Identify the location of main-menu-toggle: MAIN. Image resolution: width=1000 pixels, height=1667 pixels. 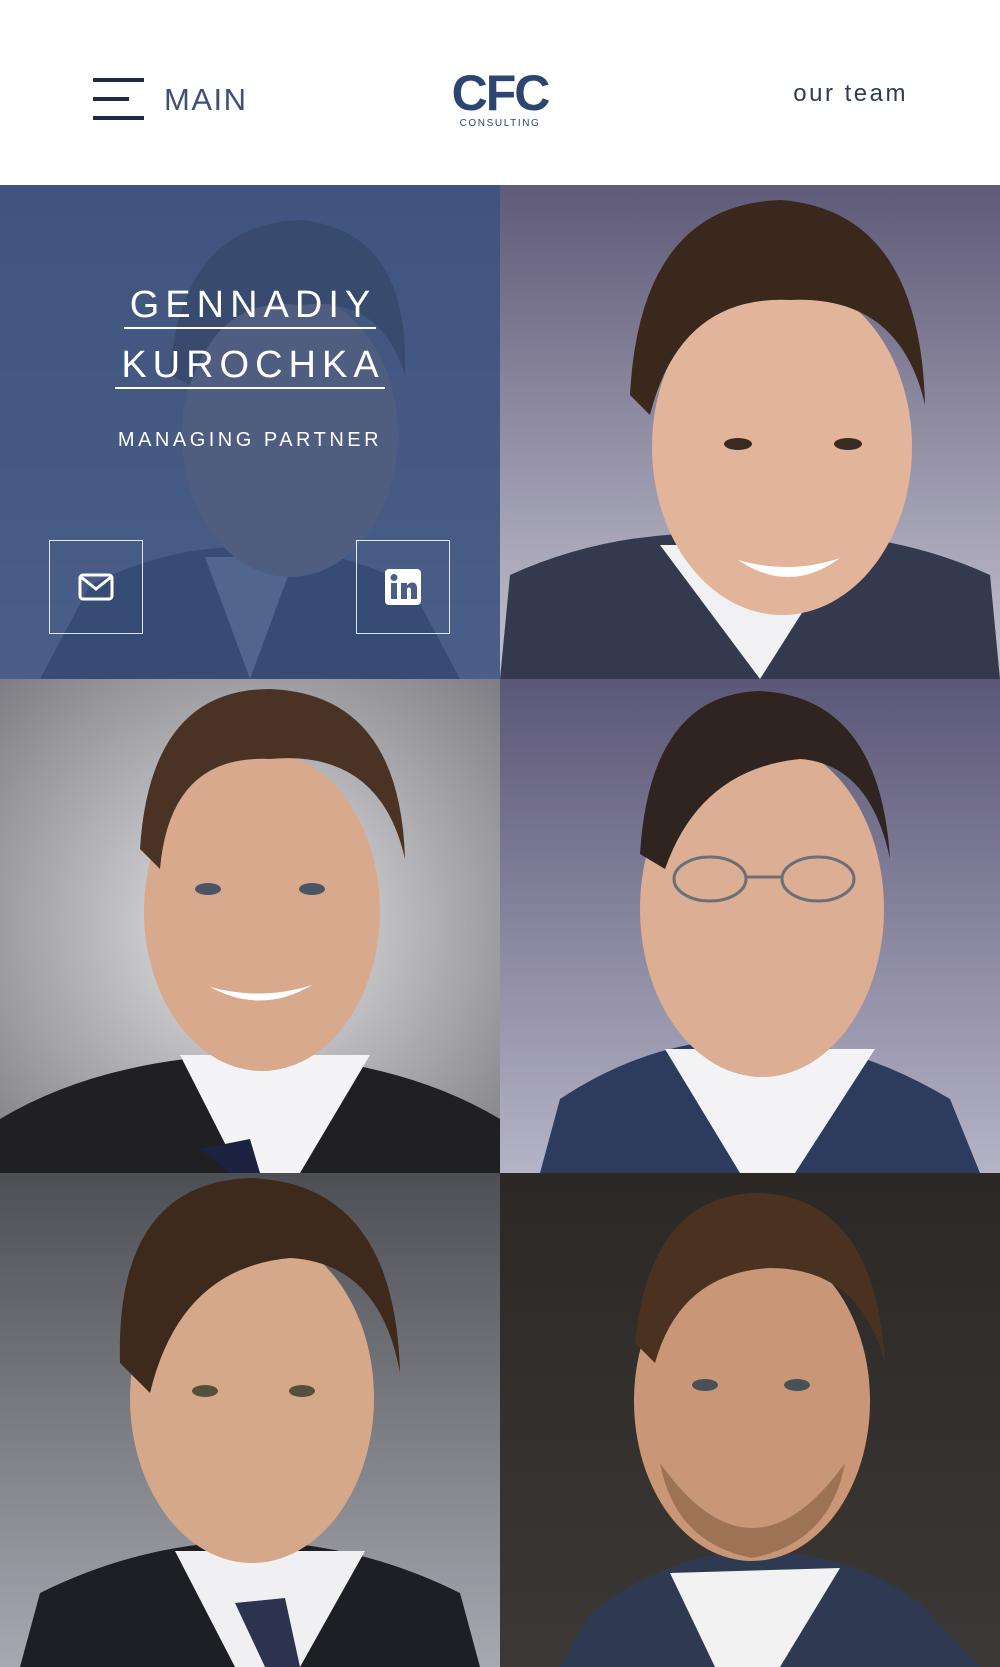
(170, 99).